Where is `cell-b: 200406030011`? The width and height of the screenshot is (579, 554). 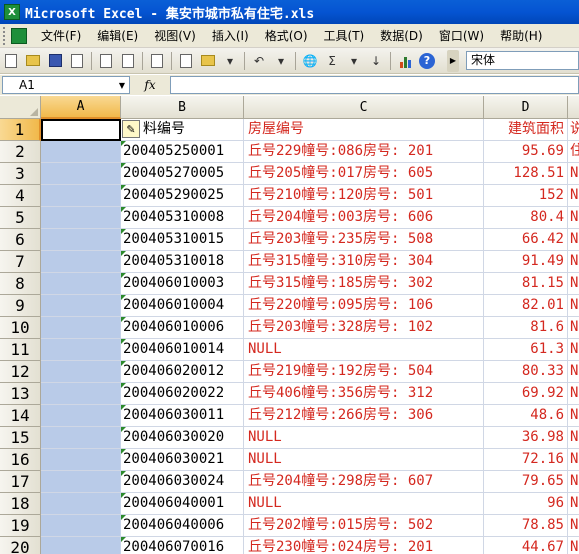 cell-b: 200406030011 is located at coordinates (182, 416).